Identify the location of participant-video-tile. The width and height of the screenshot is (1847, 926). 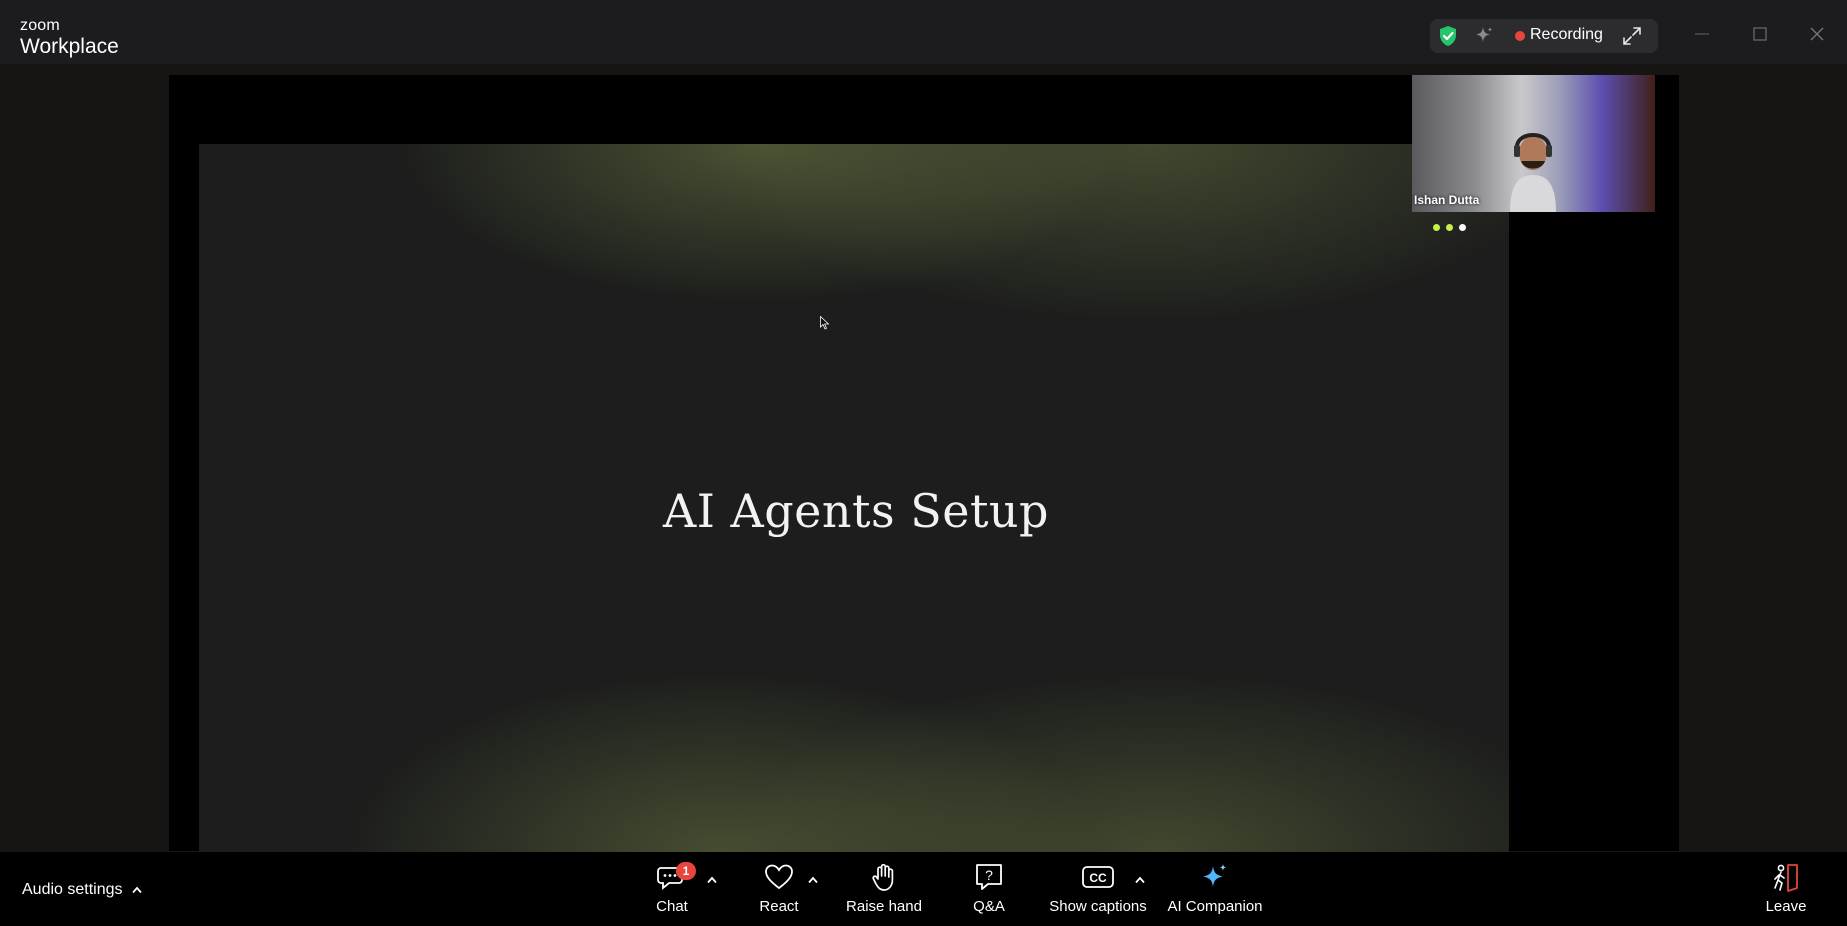
(1533, 143).